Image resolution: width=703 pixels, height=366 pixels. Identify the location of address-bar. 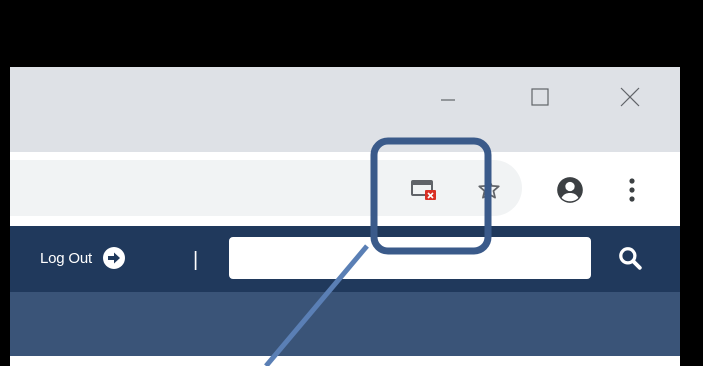
(266, 188).